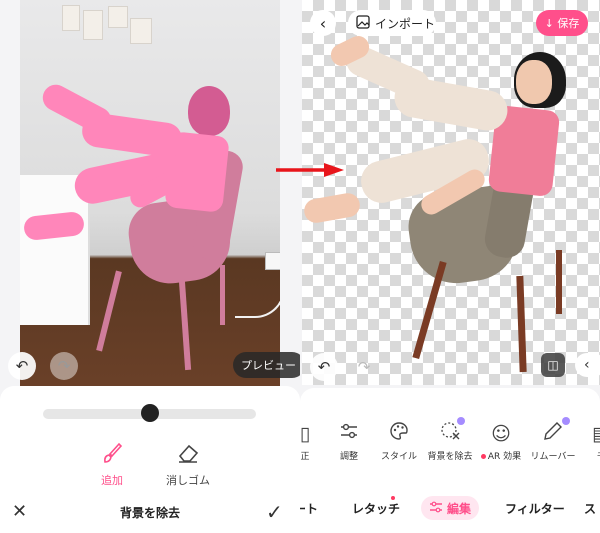 Image resolution: width=600 pixels, height=533 pixels. Describe the element at coordinates (348, 457) in the screenshot. I see `tool-label: 調整` at that location.